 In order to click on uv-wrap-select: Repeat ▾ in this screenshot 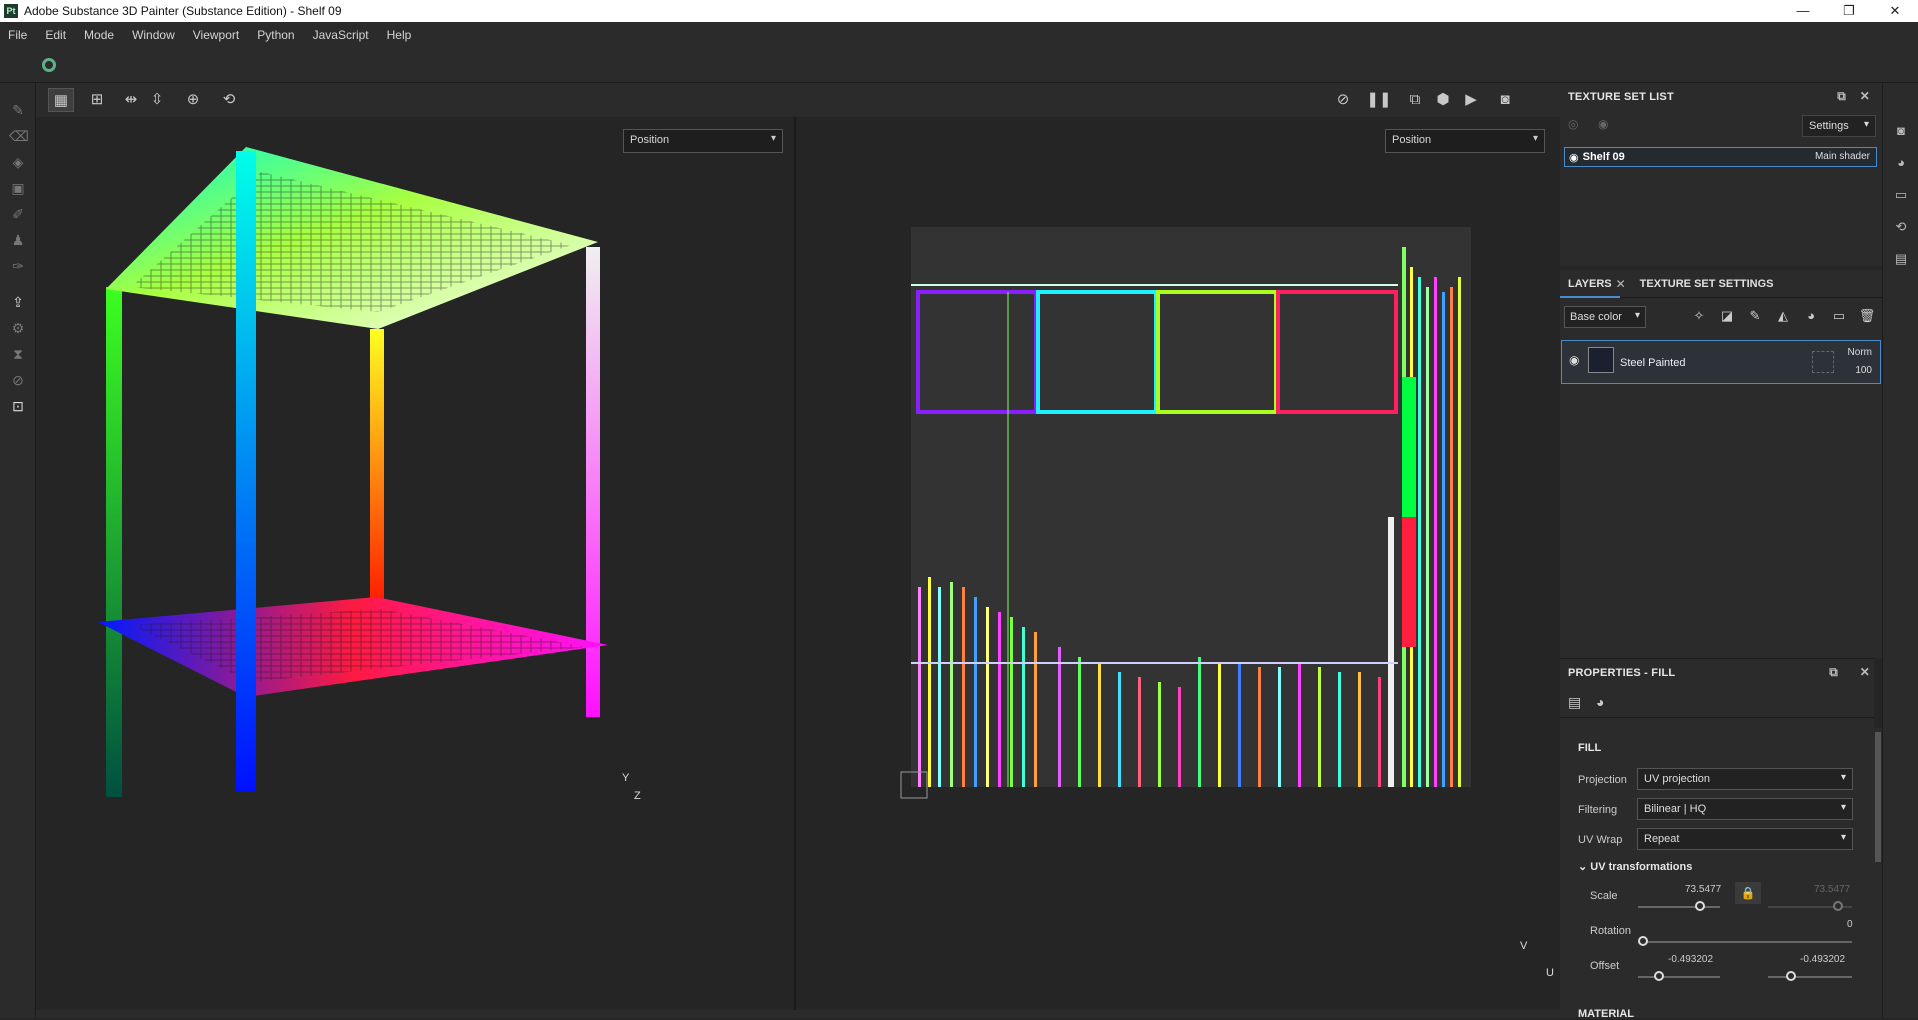, I will do `click(1745, 839)`.